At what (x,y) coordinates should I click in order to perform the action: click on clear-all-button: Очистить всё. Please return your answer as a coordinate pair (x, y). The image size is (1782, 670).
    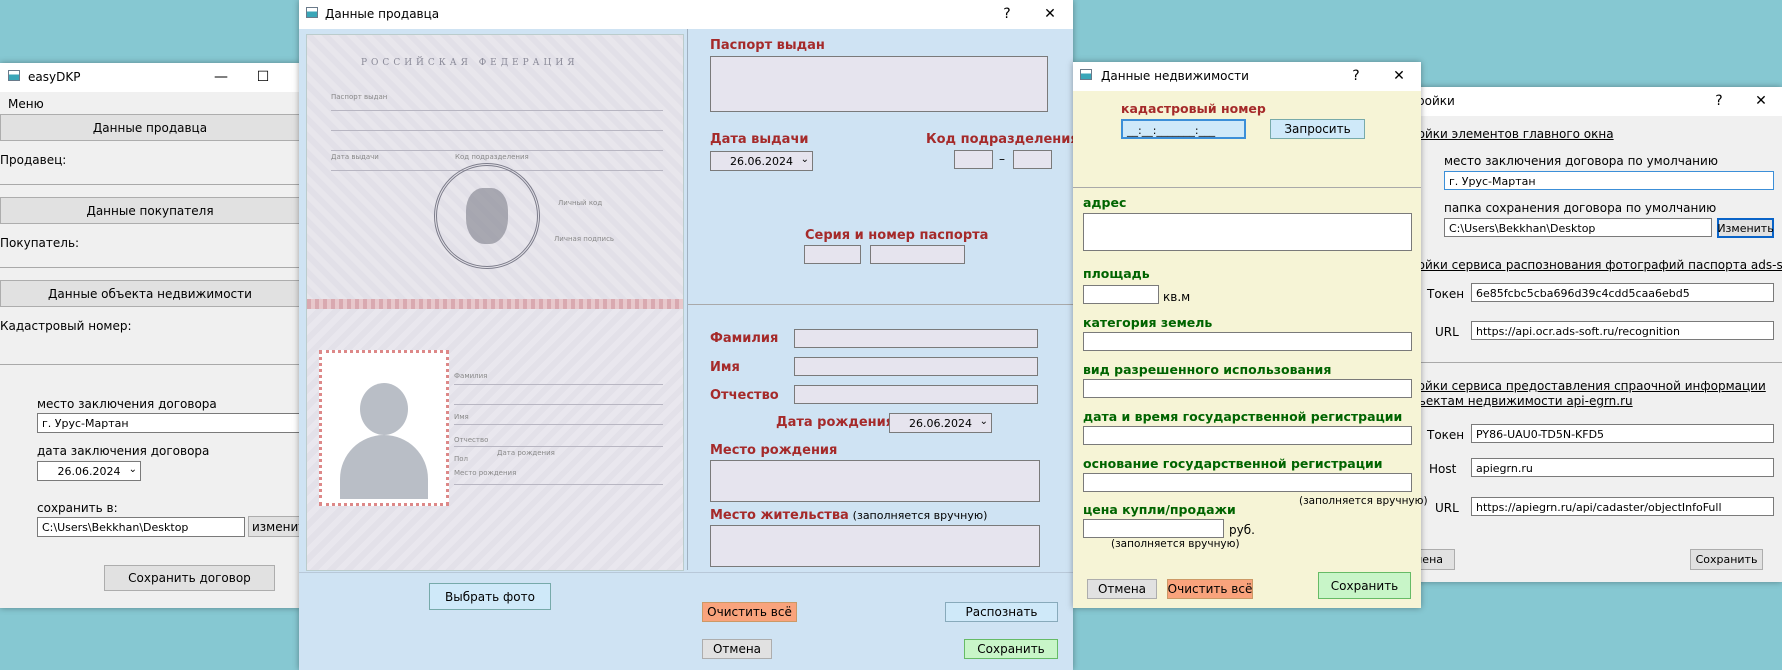
    Looking at the image, I should click on (749, 612).